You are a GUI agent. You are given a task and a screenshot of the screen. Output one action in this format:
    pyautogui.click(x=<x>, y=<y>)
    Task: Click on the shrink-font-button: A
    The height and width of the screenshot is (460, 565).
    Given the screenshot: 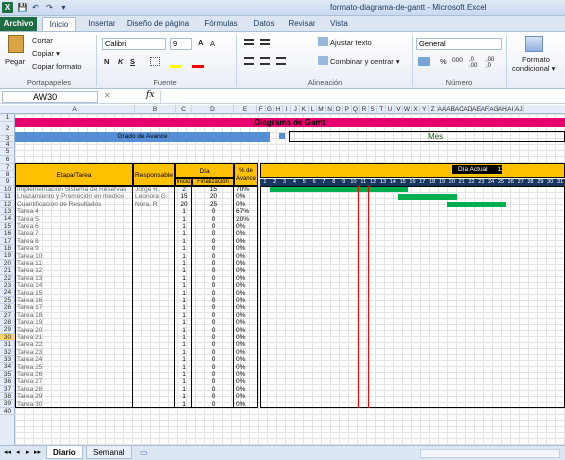 What is the action you would take?
    pyautogui.click(x=212, y=43)
    